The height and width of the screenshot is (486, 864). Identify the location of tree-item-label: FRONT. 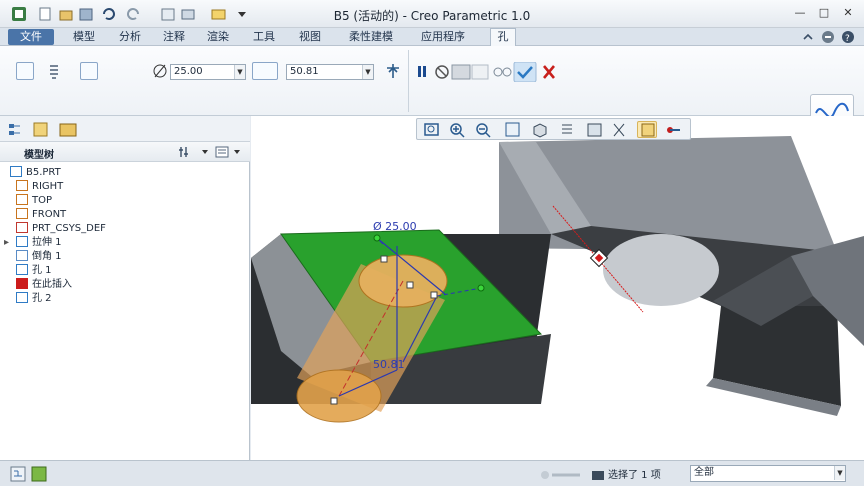
(49, 214).